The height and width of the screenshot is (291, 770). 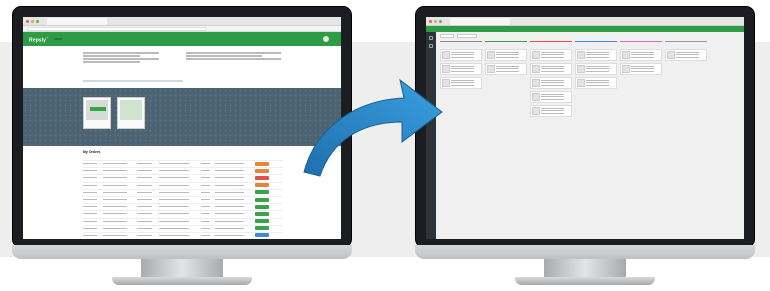 What do you see at coordinates (58, 39) in the screenshot?
I see `header-action-button` at bounding box center [58, 39].